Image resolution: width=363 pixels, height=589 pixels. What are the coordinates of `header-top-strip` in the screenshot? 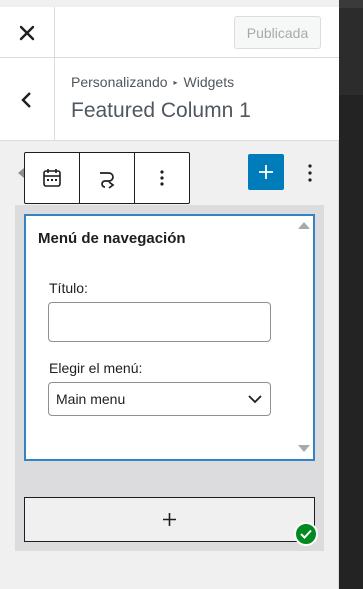 It's located at (169, 3).